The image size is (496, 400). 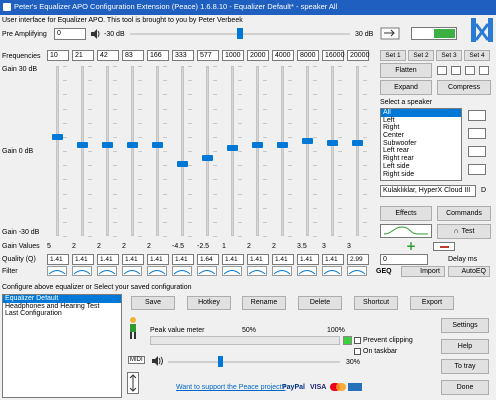 What do you see at coordinates (357, 351) in the screenshot?
I see `on-taskbar-checkbox` at bounding box center [357, 351].